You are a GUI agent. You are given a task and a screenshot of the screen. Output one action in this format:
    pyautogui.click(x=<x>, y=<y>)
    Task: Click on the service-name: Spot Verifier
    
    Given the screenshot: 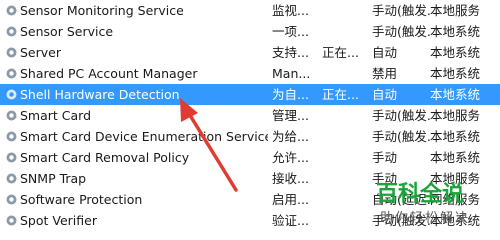 What is the action you would take?
    pyautogui.click(x=58, y=220)
    